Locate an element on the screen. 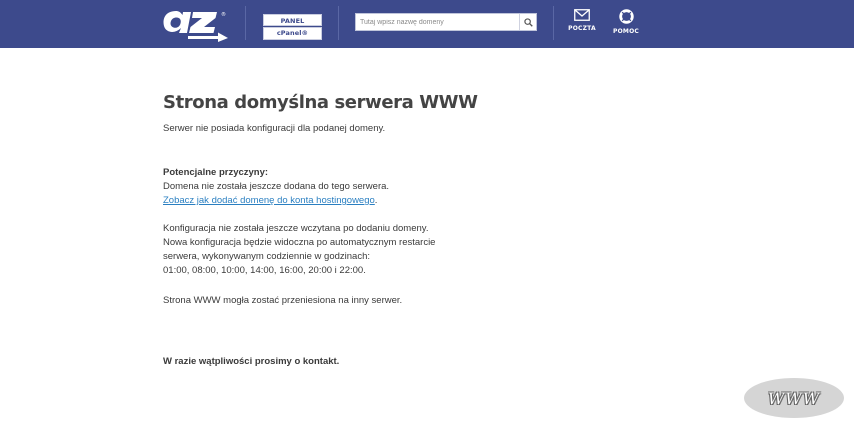 This screenshot has height=427, width=854. domain-search-box is located at coordinates (446, 22).